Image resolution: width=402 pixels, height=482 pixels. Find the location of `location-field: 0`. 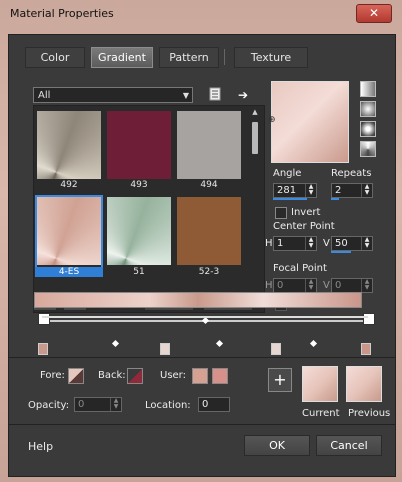

location-field: 0 is located at coordinates (214, 404).